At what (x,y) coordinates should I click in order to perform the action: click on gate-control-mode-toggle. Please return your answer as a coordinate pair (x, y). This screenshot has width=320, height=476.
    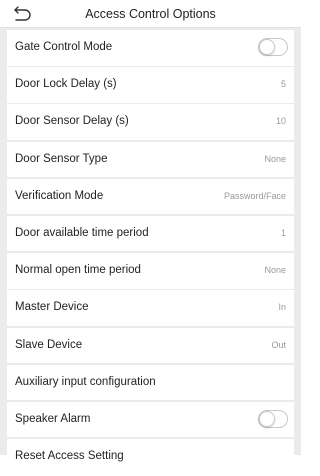
    Looking at the image, I should click on (273, 47).